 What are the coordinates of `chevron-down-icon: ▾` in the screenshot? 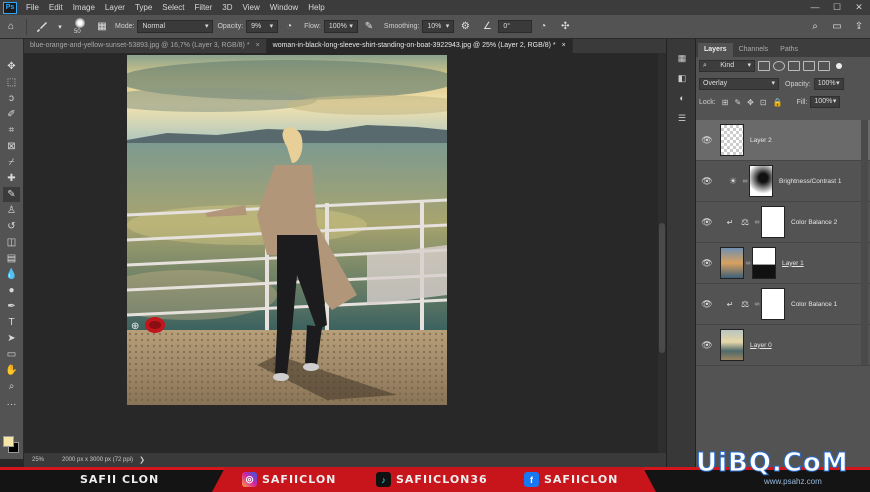 It's located at (60, 27).